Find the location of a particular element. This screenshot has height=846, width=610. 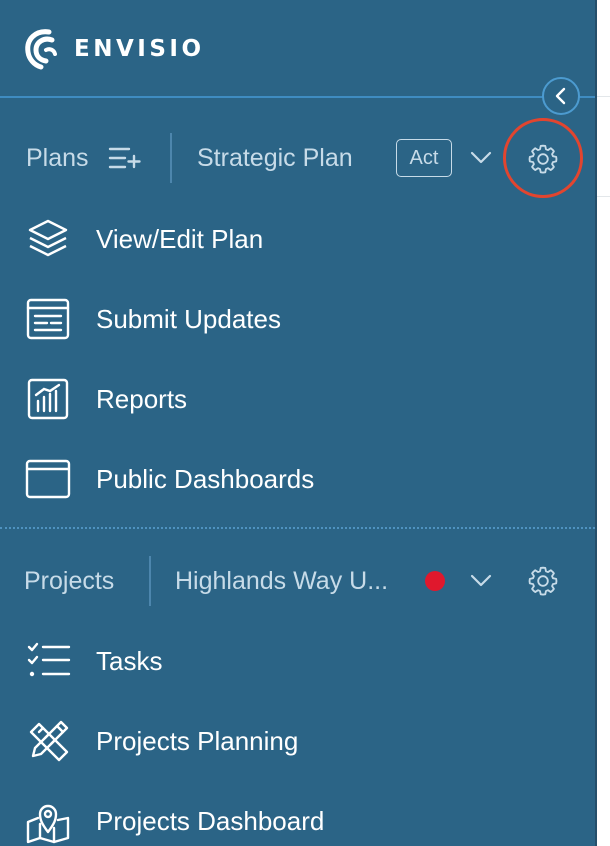

form-icon is located at coordinates (48, 319).